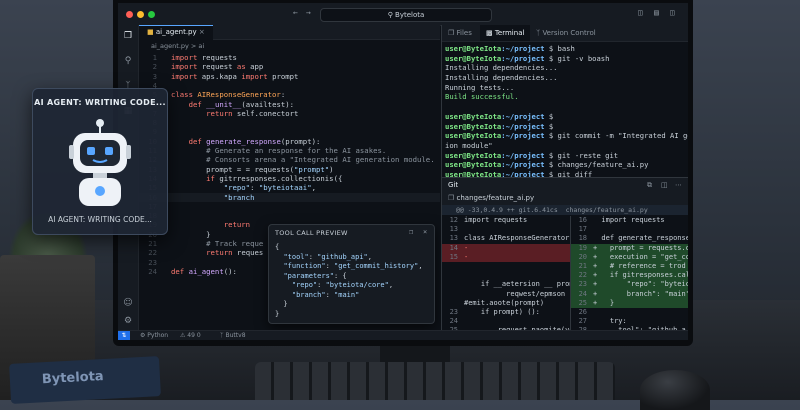  Describe the element at coordinates (289, 206) in the screenshot. I see `code-line: 17` at that location.